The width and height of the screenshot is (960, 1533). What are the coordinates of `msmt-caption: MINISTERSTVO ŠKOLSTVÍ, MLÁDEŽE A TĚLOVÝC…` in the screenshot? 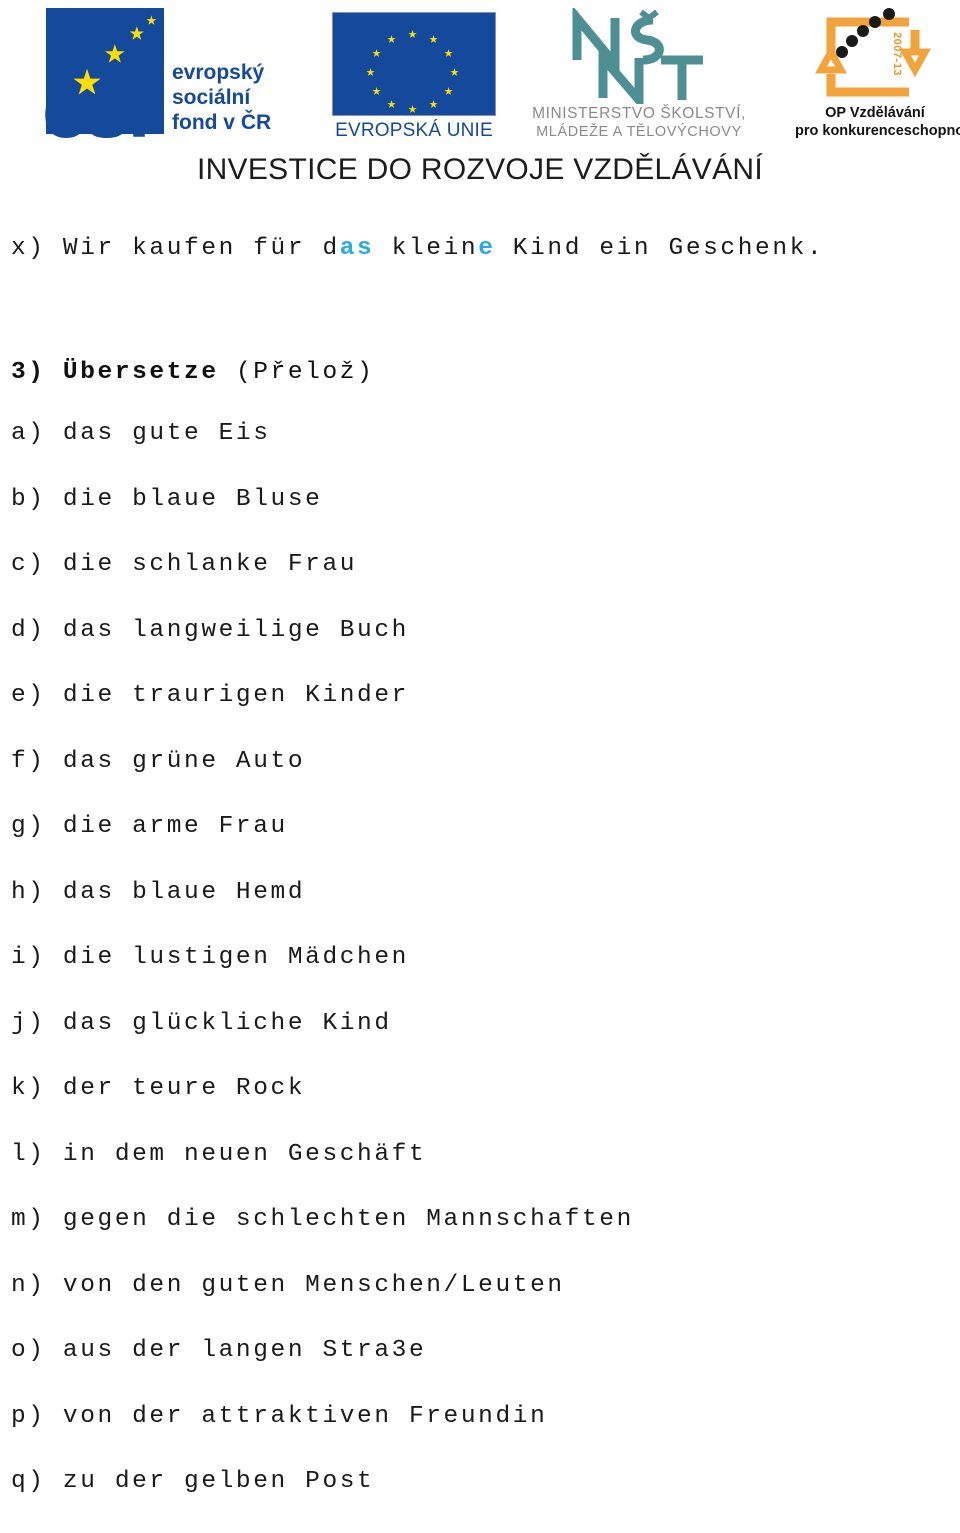 It's located at (639, 123).